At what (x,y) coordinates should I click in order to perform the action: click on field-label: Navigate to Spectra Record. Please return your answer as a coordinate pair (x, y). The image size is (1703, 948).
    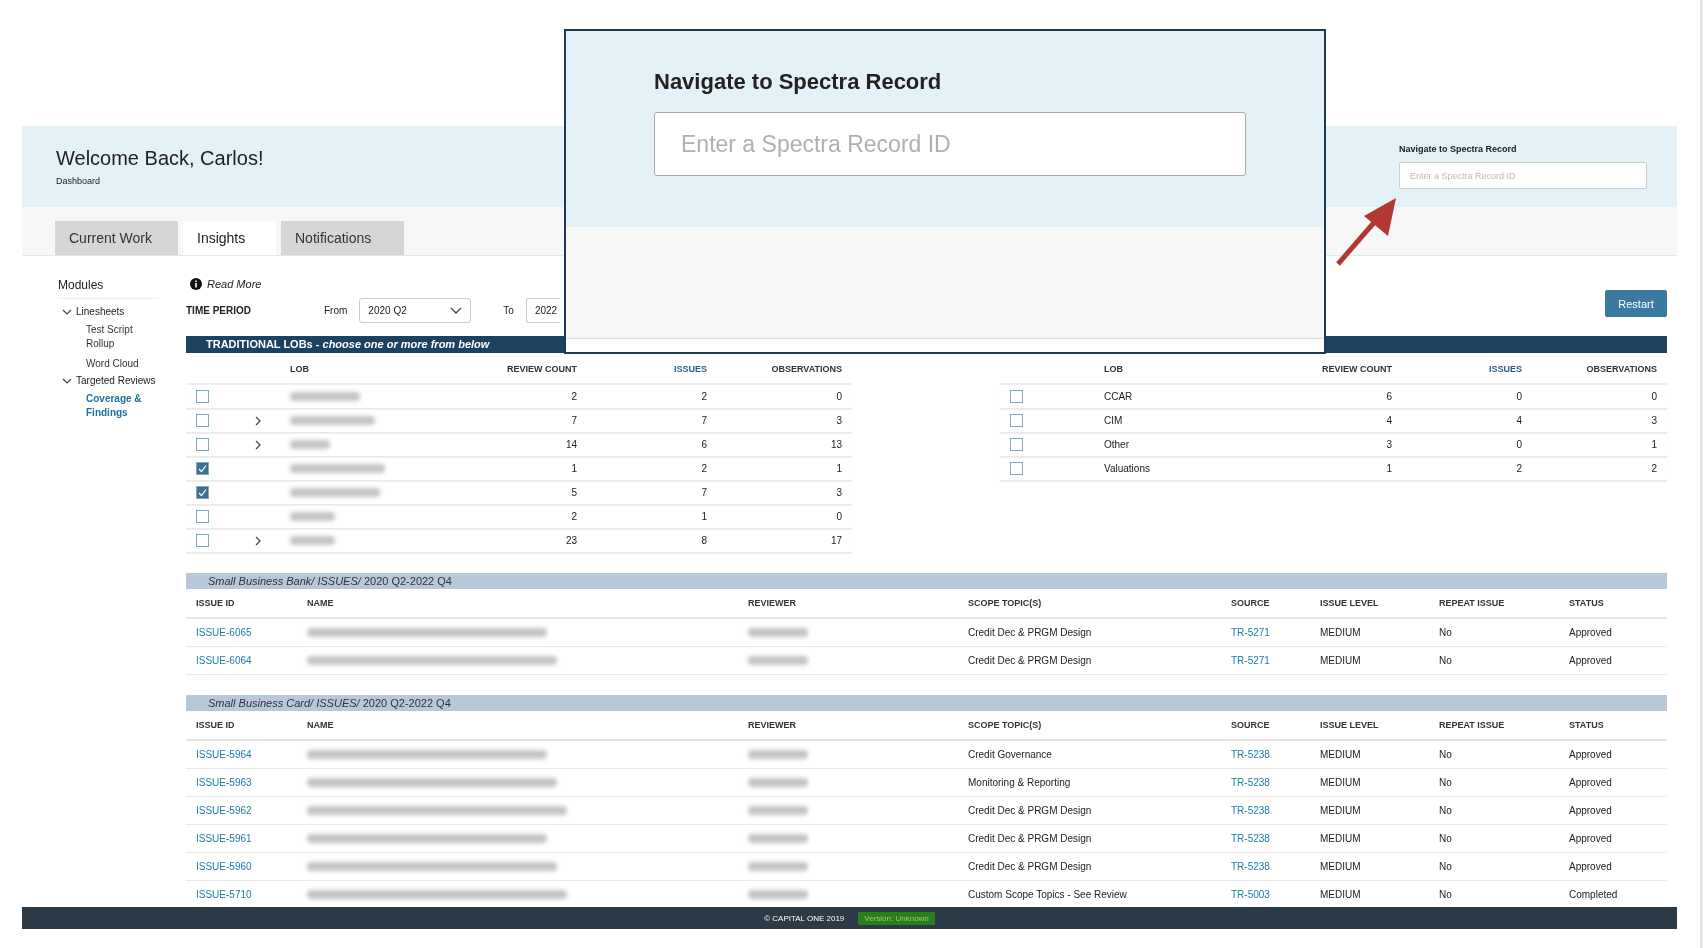
    Looking at the image, I should click on (1458, 149).